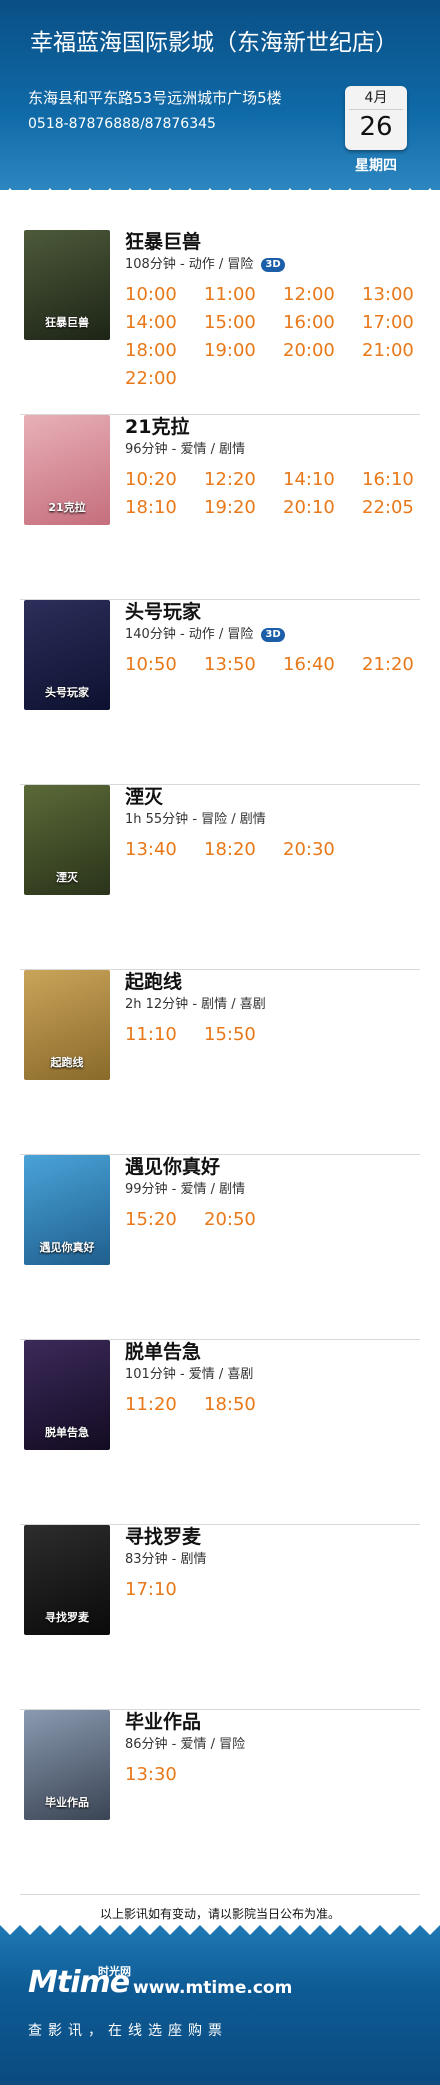 Image resolution: width=440 pixels, height=2085 pixels. What do you see at coordinates (393, 508) in the screenshot?
I see `showtime: 22:05` at bounding box center [393, 508].